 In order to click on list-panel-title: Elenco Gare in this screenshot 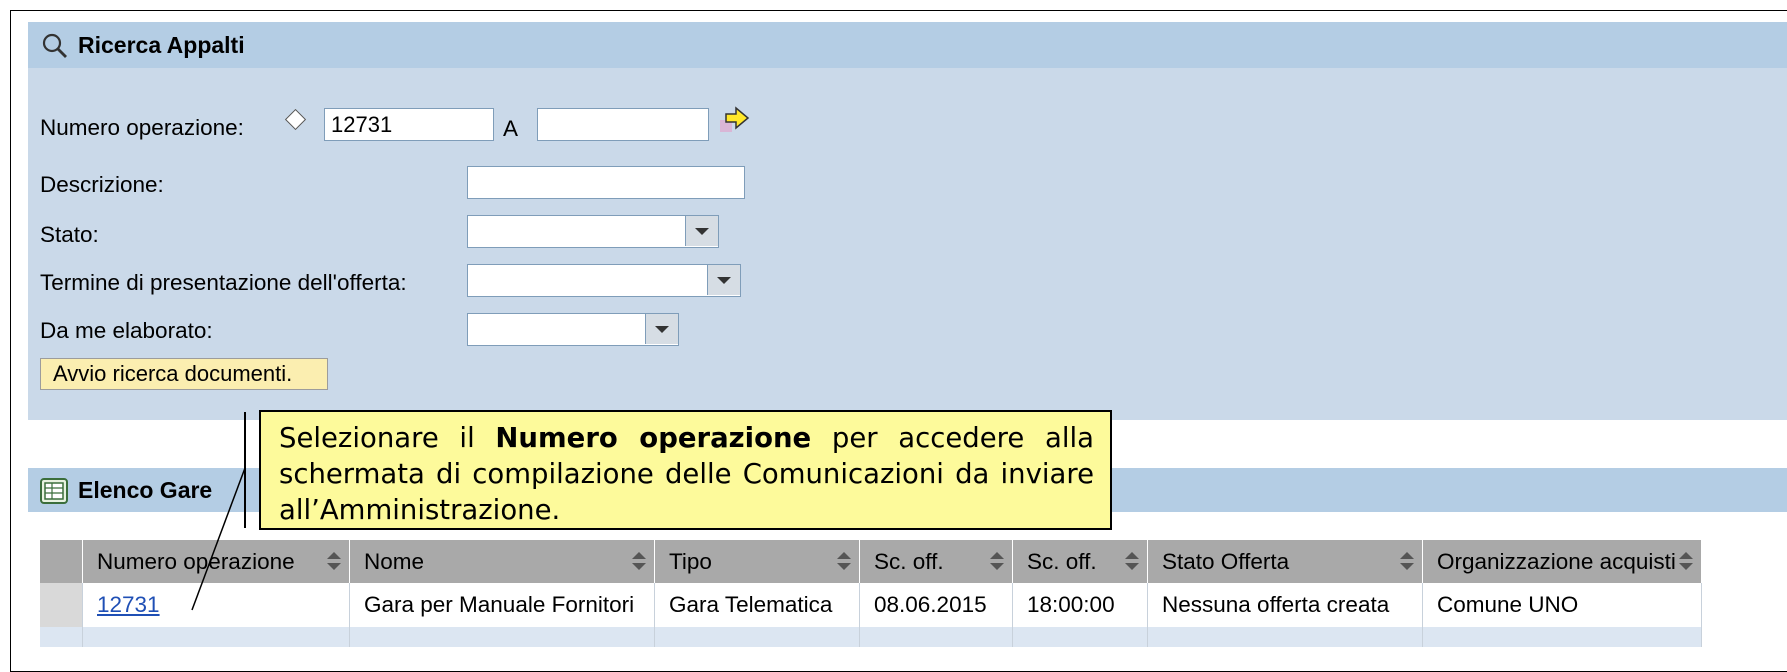, I will do `click(145, 490)`.